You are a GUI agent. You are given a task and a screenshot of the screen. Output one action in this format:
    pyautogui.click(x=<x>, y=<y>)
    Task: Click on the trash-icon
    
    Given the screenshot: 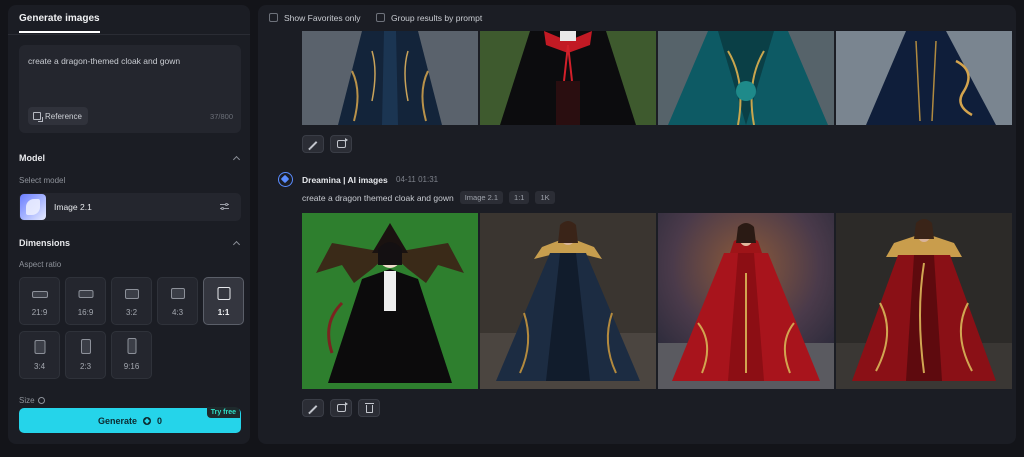 What is the action you would take?
    pyautogui.click(x=369, y=408)
    